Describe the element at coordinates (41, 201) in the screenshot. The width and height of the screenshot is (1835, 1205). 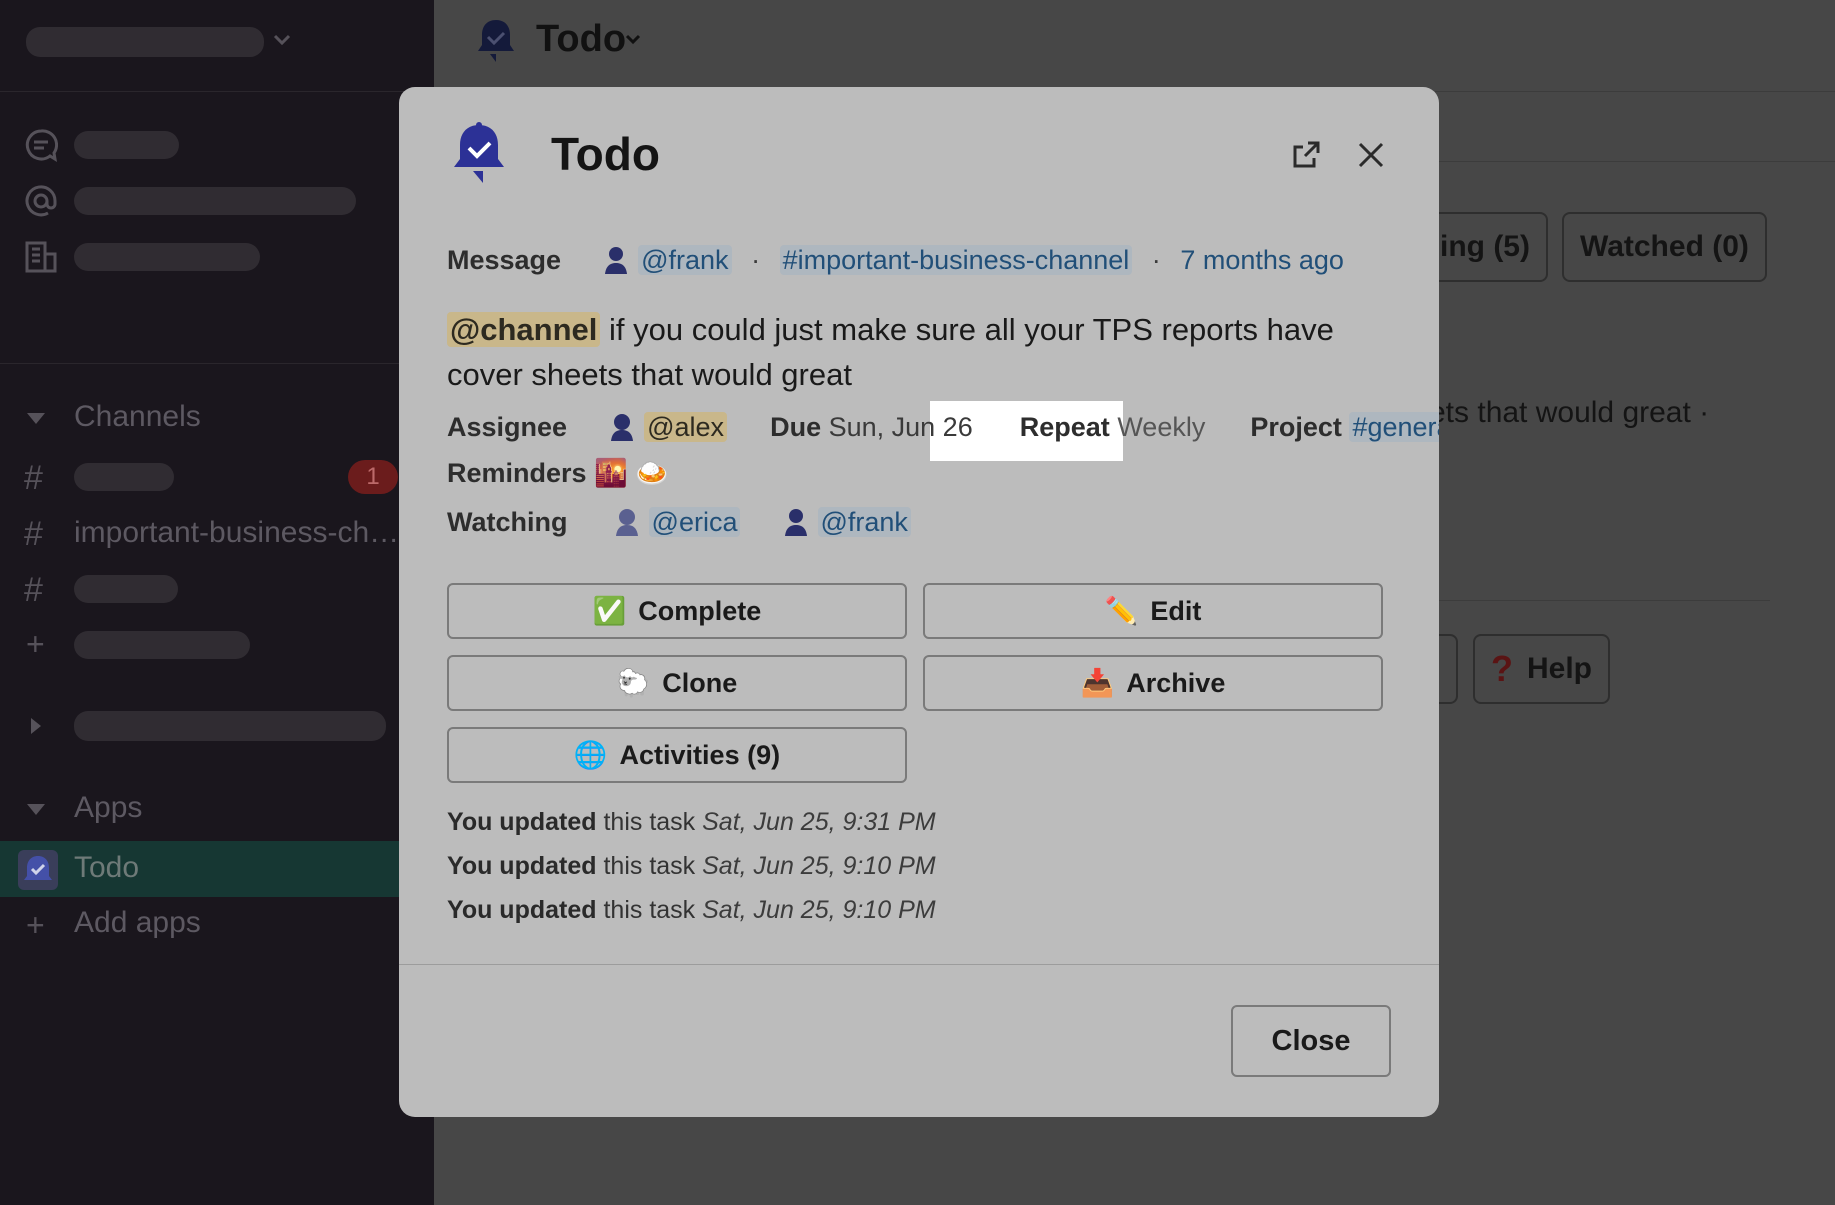
I see `mentions-icon` at that location.